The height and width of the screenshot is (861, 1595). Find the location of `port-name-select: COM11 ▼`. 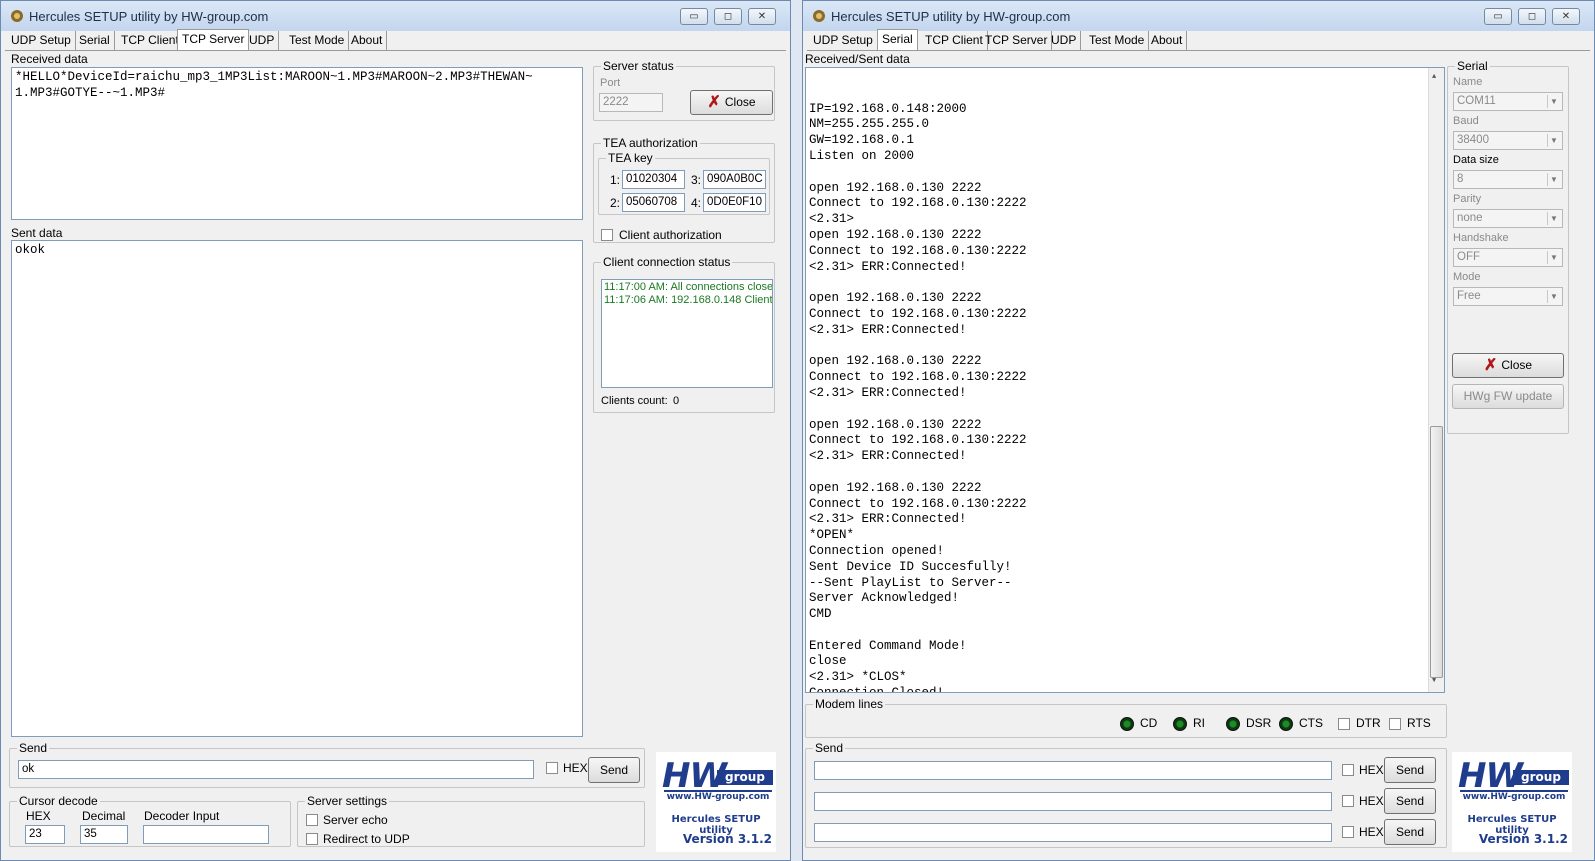

port-name-select: COM11 ▼ is located at coordinates (1508, 101).